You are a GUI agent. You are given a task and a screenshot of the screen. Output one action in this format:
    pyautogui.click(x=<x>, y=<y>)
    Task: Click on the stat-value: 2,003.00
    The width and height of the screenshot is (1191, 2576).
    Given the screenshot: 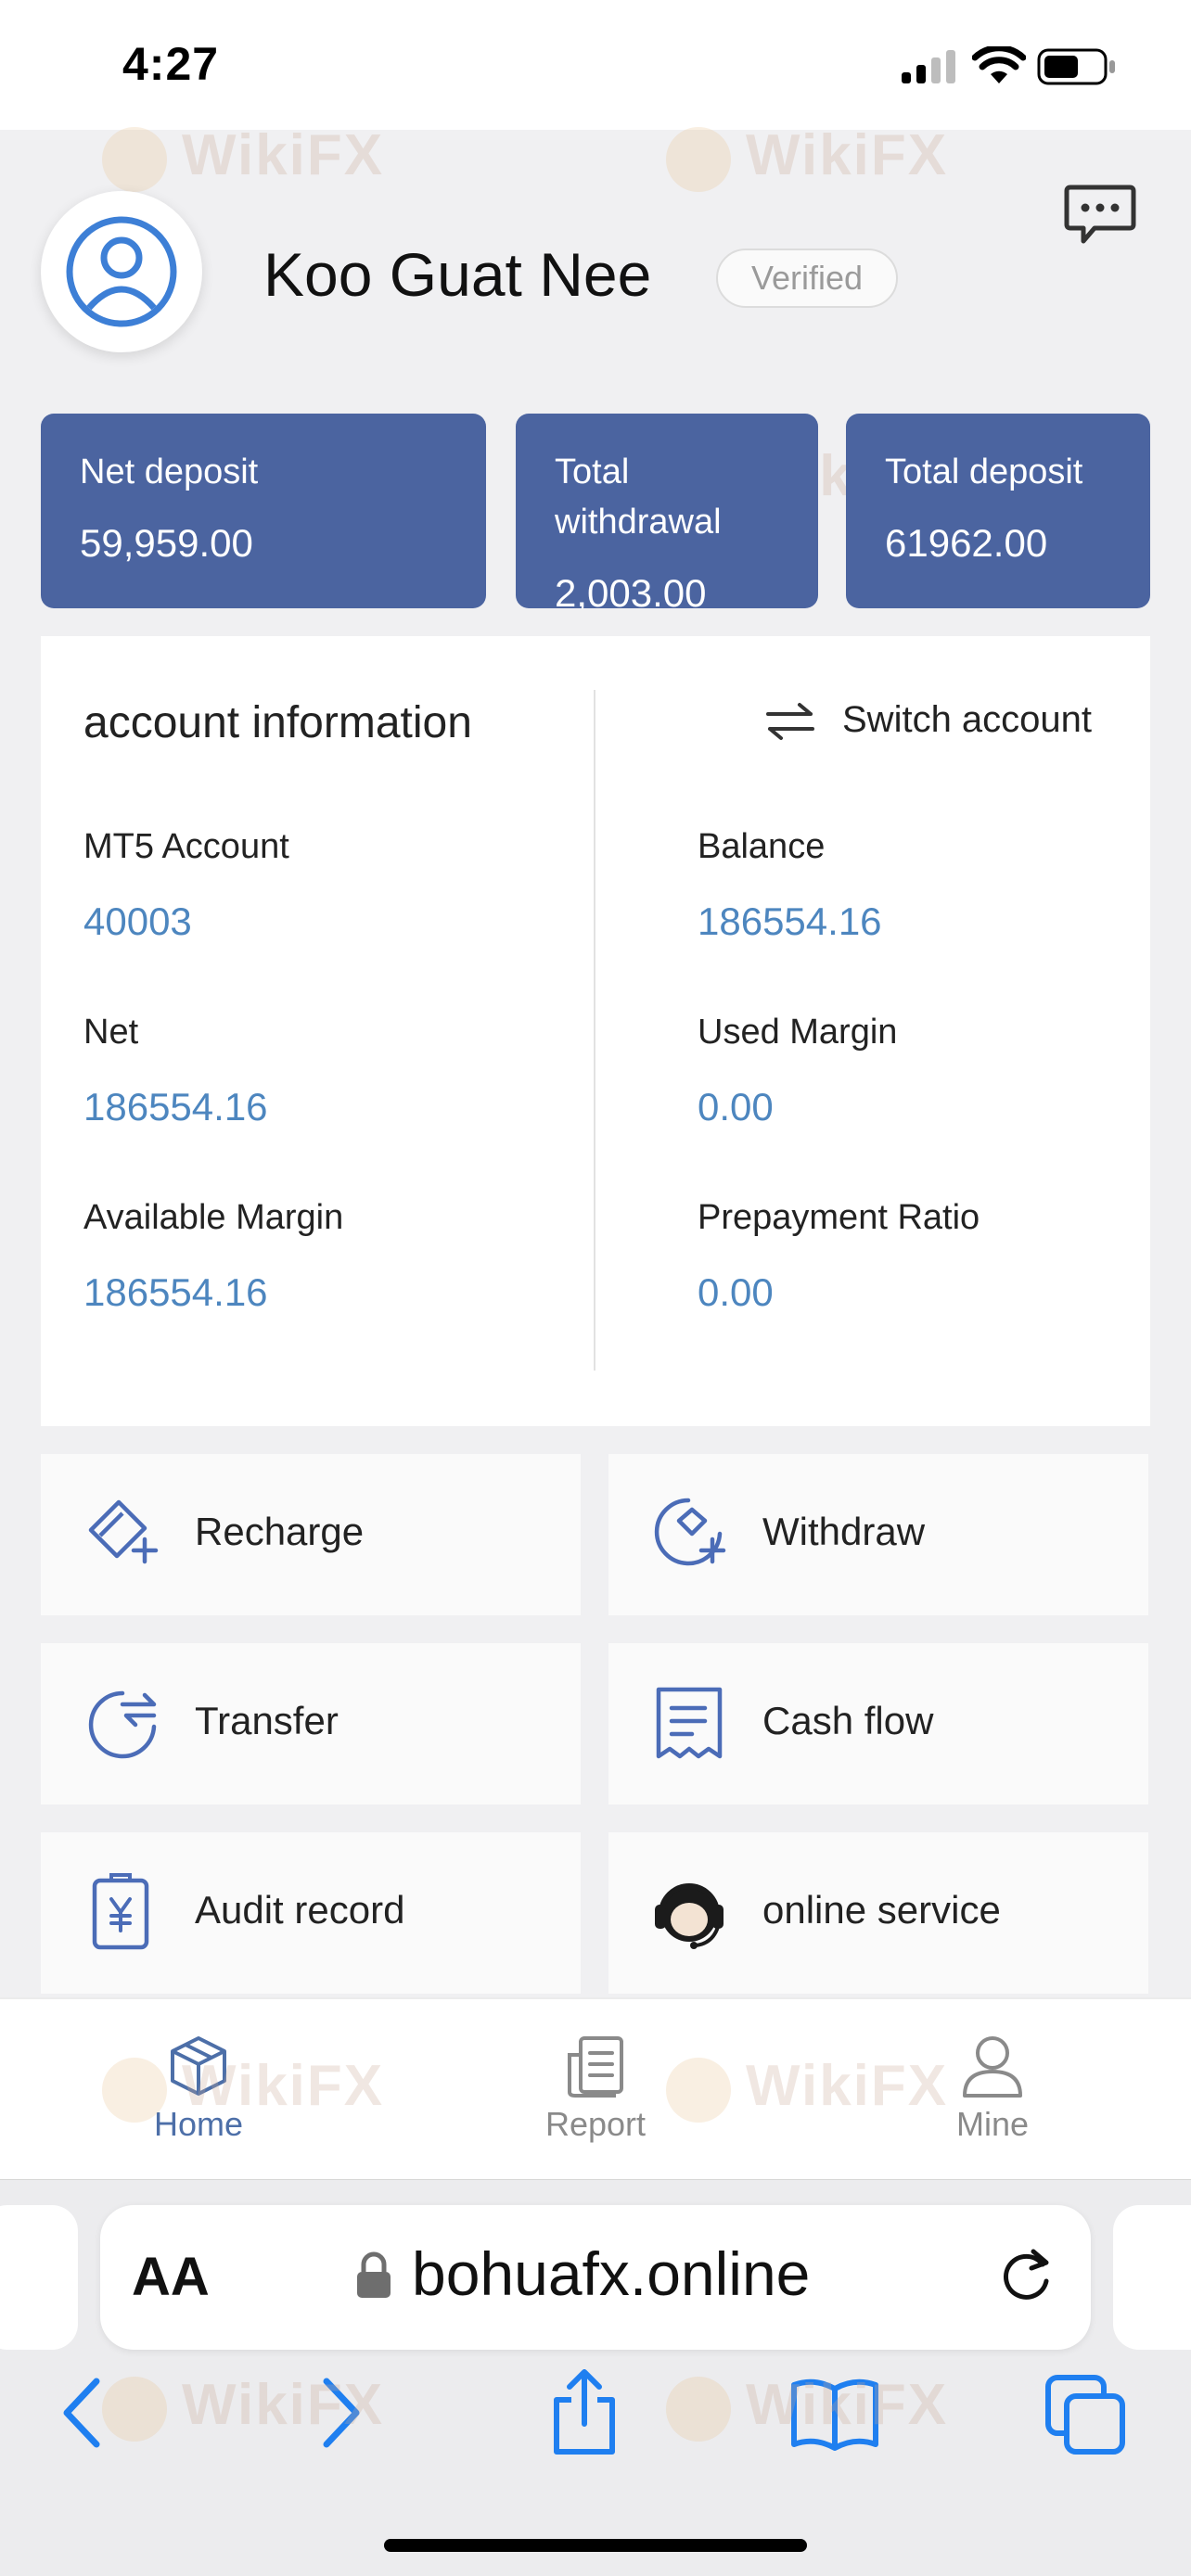 What is the action you would take?
    pyautogui.click(x=631, y=589)
    